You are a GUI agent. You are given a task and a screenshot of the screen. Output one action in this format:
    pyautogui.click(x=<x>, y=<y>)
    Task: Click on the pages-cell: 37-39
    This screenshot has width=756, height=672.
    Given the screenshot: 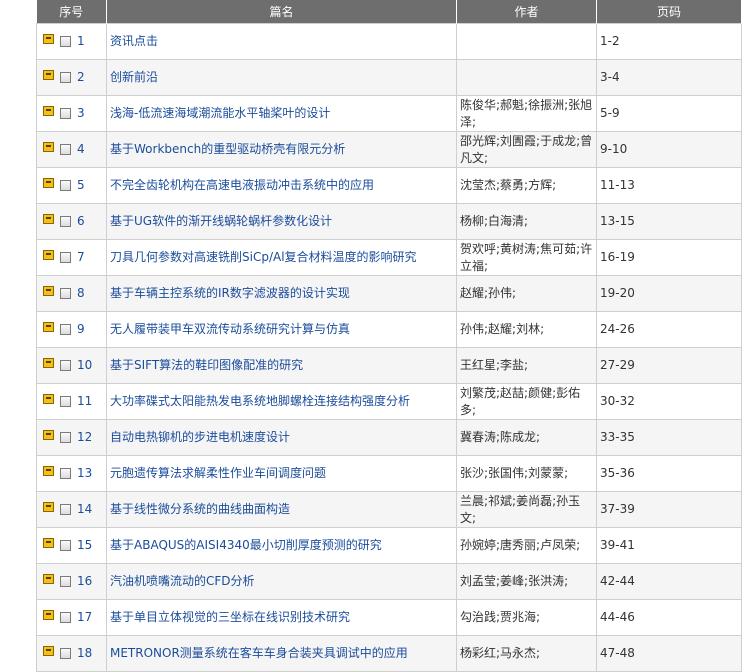 What is the action you would take?
    pyautogui.click(x=669, y=509)
    